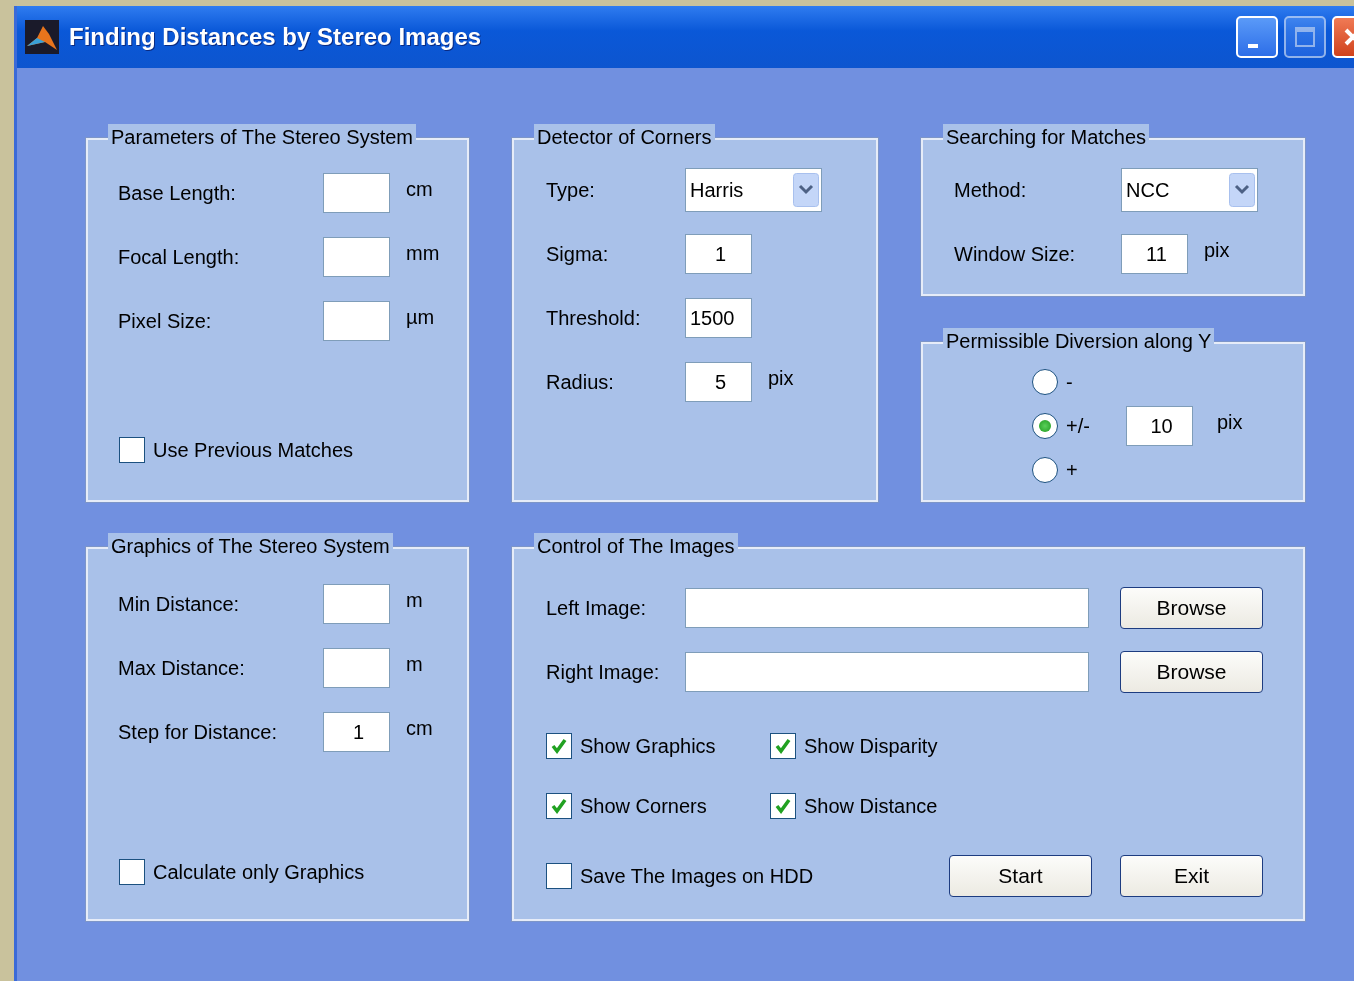  I want to click on radio-label: +, so click(1072, 470).